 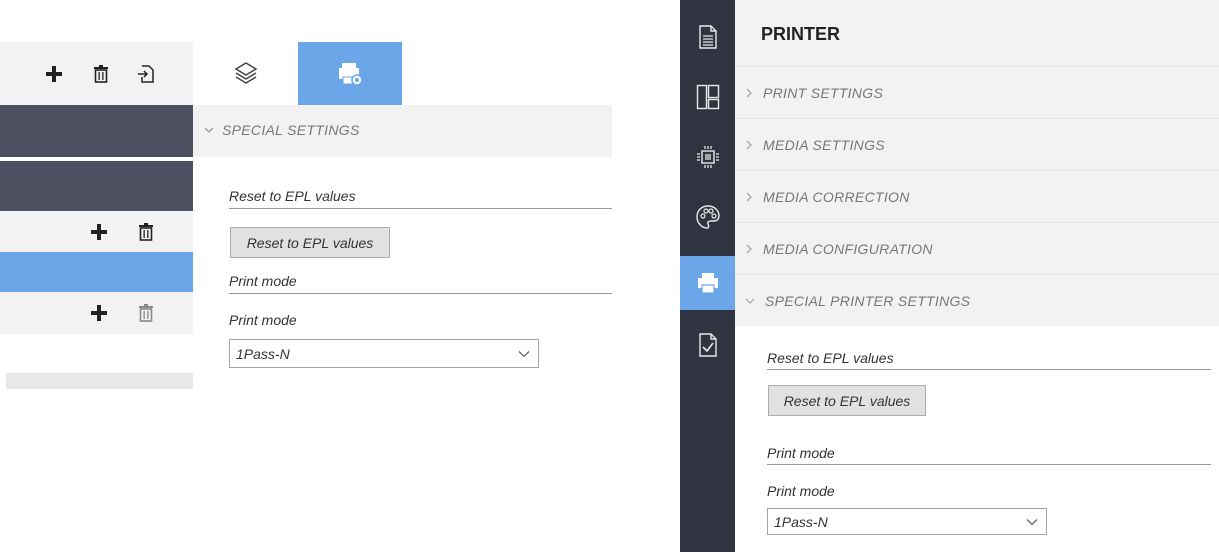 What do you see at coordinates (868, 300) in the screenshot?
I see `section-label: SPECIAL PRINTER SETTINGS` at bounding box center [868, 300].